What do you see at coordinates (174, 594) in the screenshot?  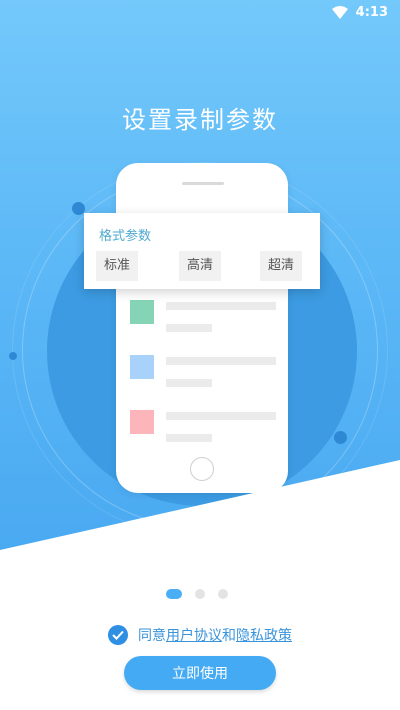 I see `pager-dot-active` at bounding box center [174, 594].